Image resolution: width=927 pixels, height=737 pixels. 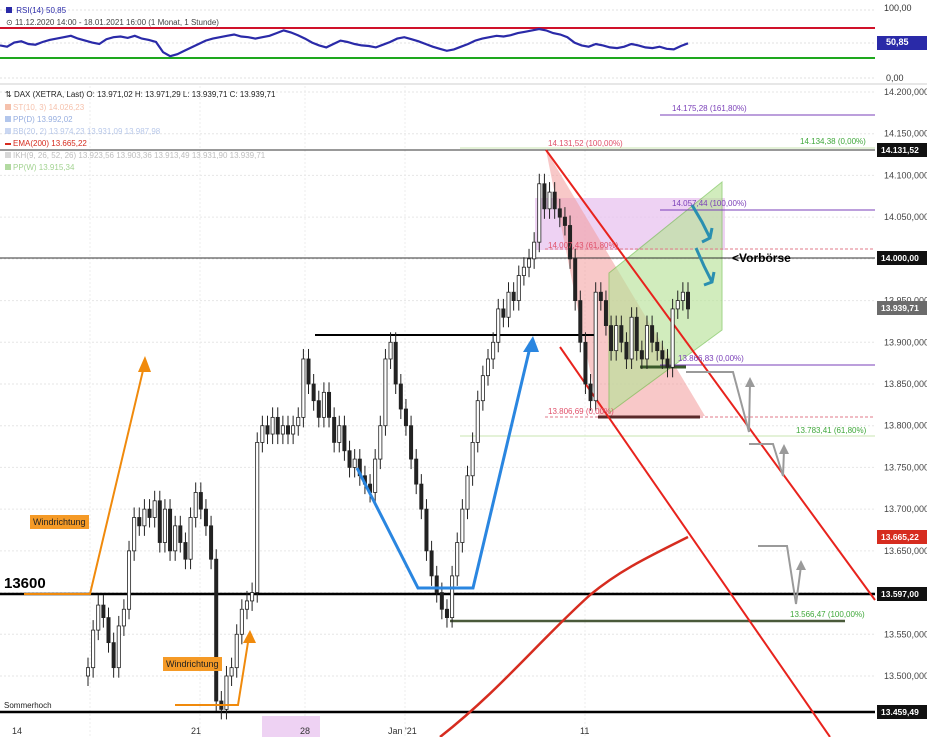 I want to click on rsi-axis-0: 0,00, so click(x=895, y=78).